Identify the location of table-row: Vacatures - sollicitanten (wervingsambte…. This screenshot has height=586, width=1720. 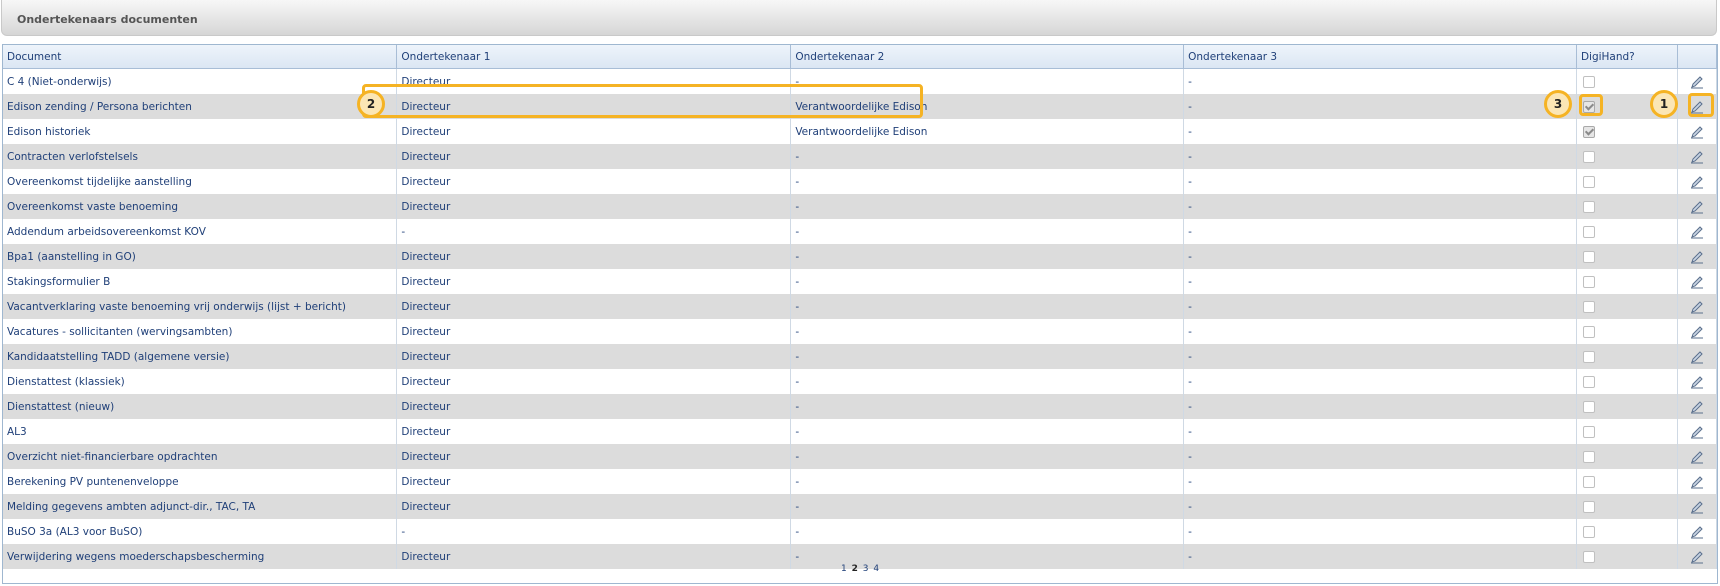
(860, 331).